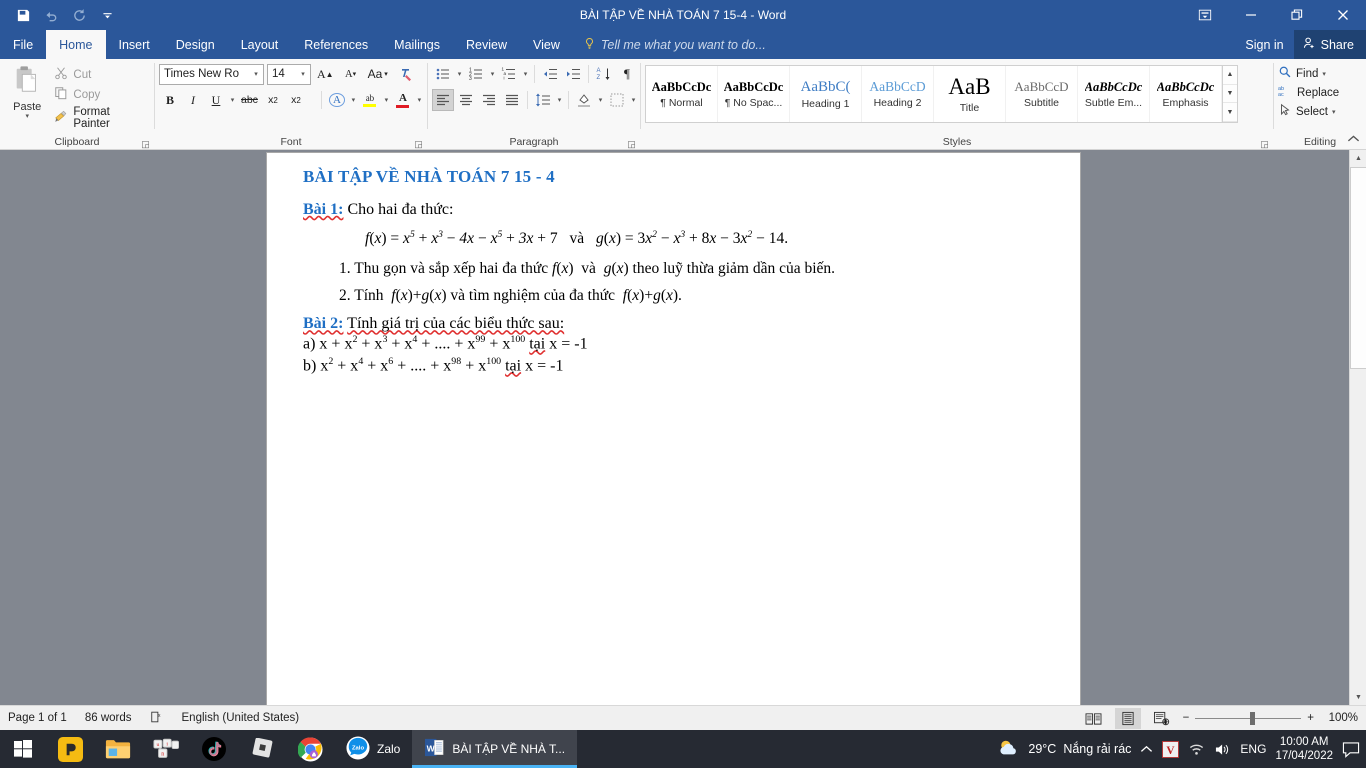 This screenshot has height=768, width=1366. What do you see at coordinates (1324, 74) in the screenshot?
I see `find-dropdown-icon: ▾` at bounding box center [1324, 74].